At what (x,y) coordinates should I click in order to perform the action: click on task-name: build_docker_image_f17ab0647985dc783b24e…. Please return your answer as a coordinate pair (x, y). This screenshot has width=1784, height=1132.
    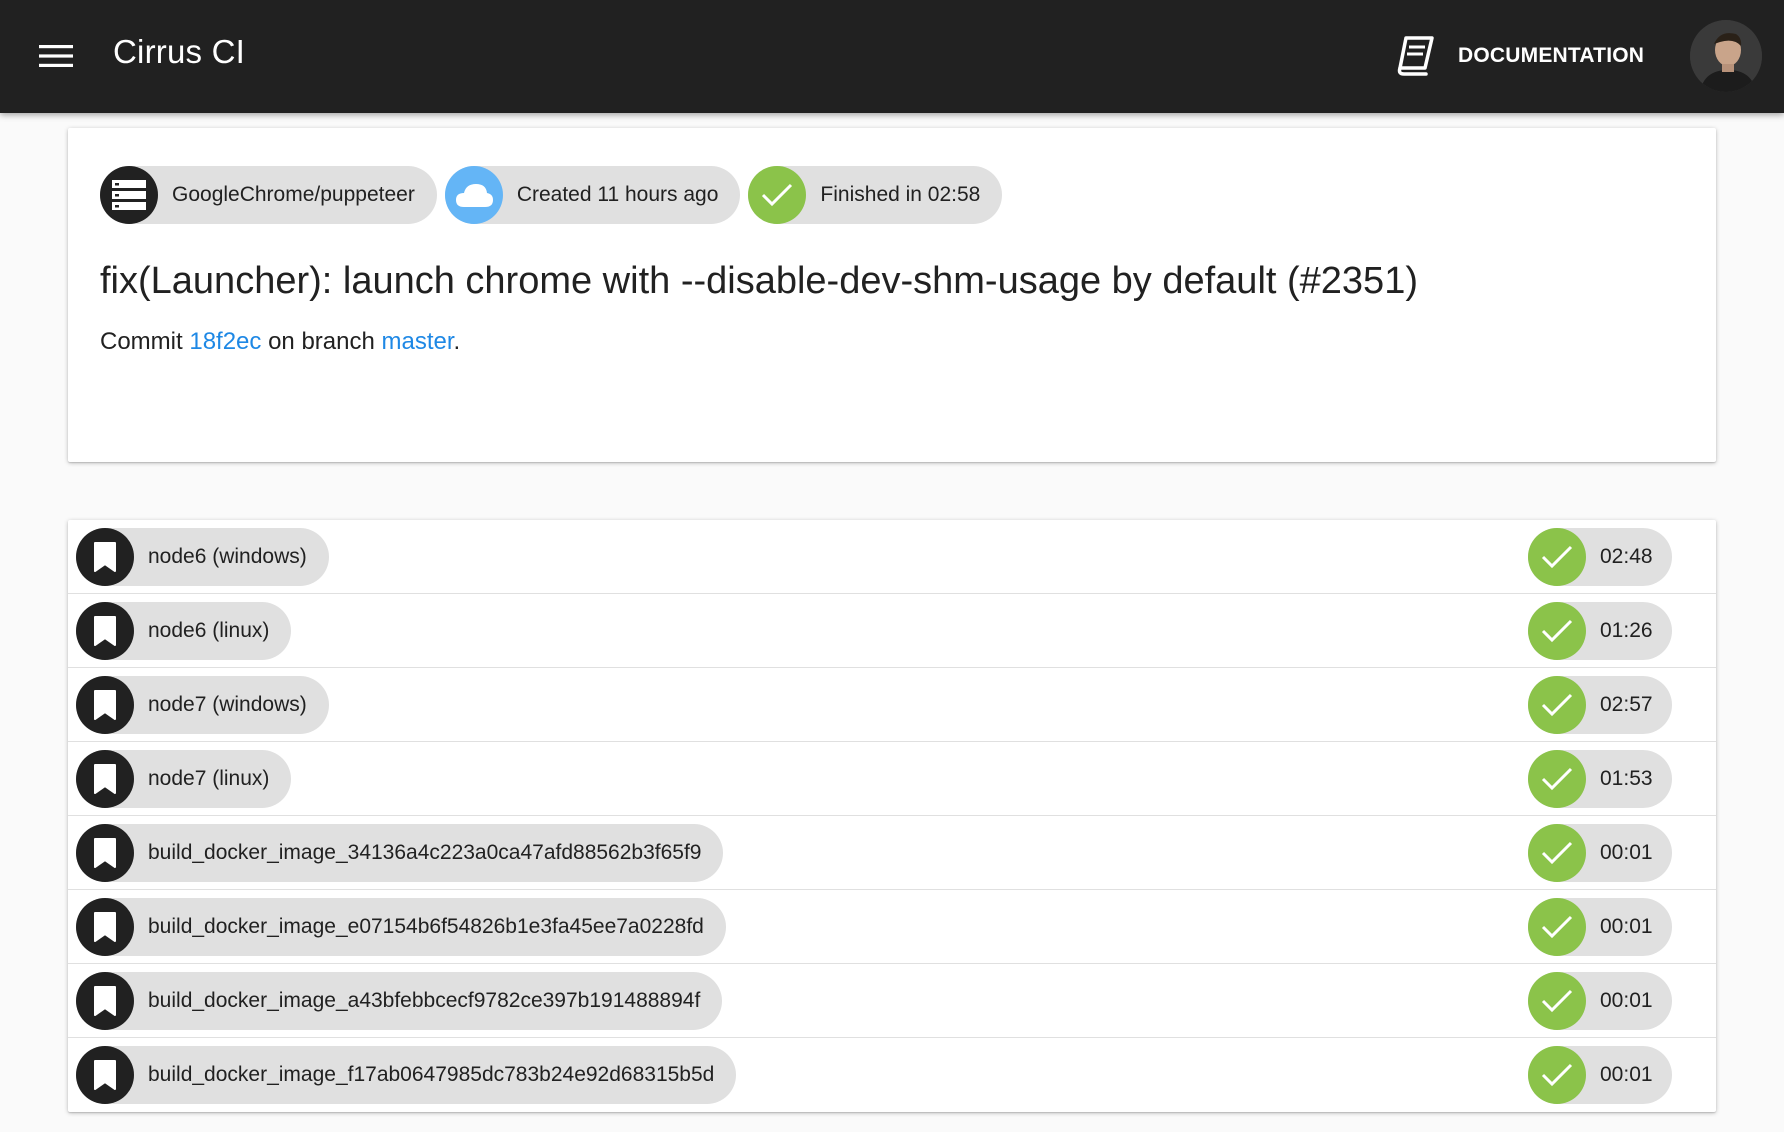
    Looking at the image, I should click on (431, 1074).